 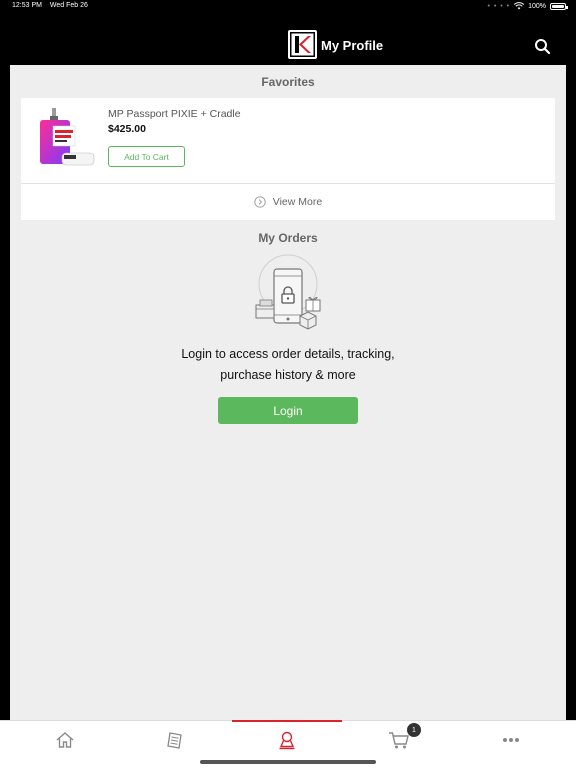 I want to click on tab-more, so click(x=511, y=739).